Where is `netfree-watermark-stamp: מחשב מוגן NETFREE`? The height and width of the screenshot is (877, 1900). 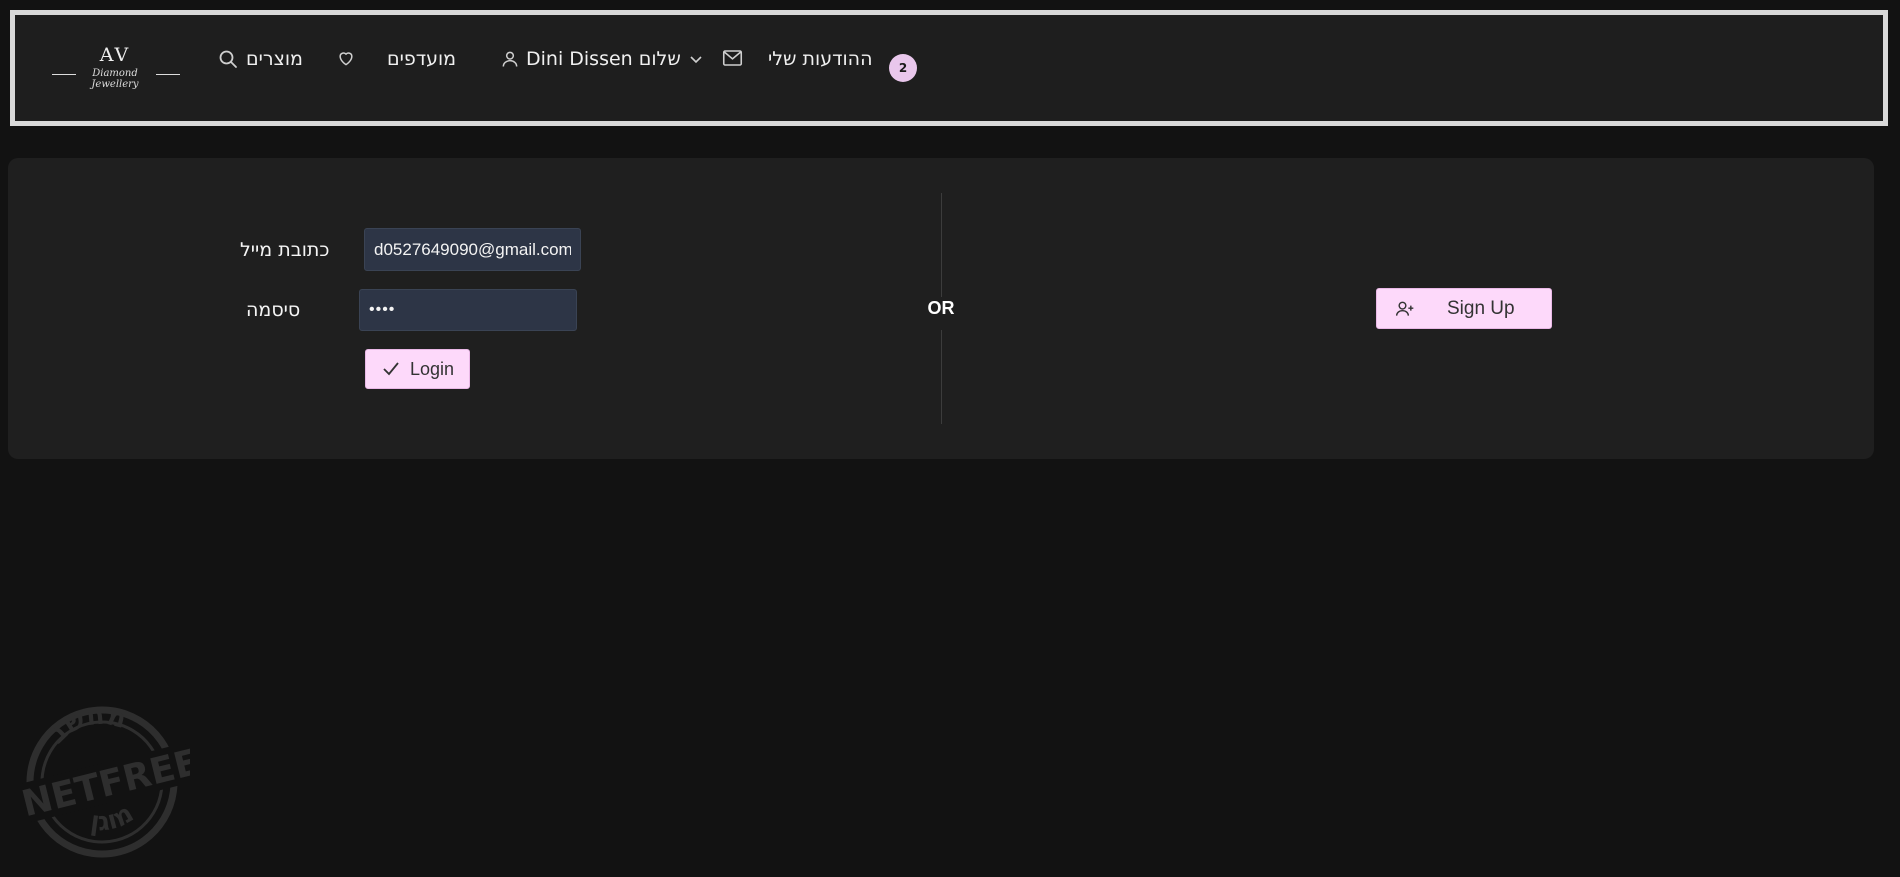 netfree-watermark-stamp: מחשב מוגן NETFREE is located at coordinates (104, 779).